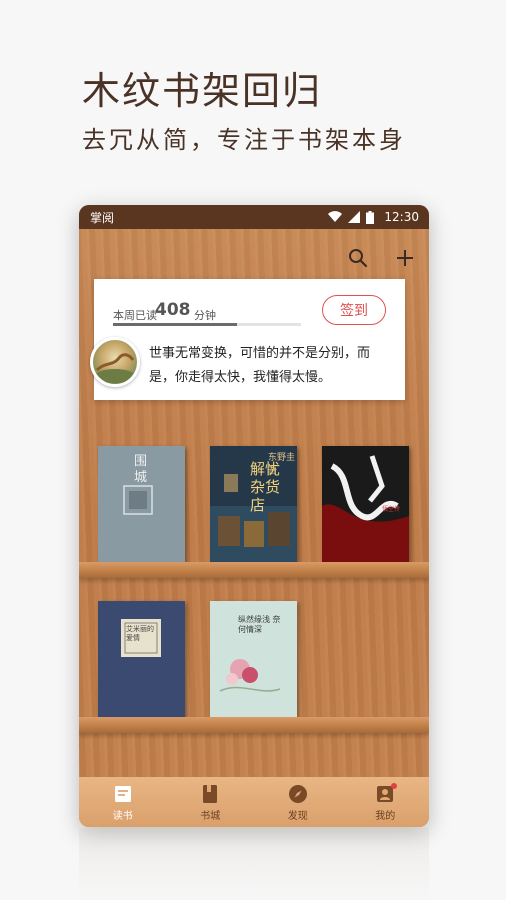 The image size is (506, 900). Describe the element at coordinates (260, 365) in the screenshot. I see `daily-quote: 世事无常变换，可惜的并不是分别，而是，你走得太快，我懂得太慢。` at that location.